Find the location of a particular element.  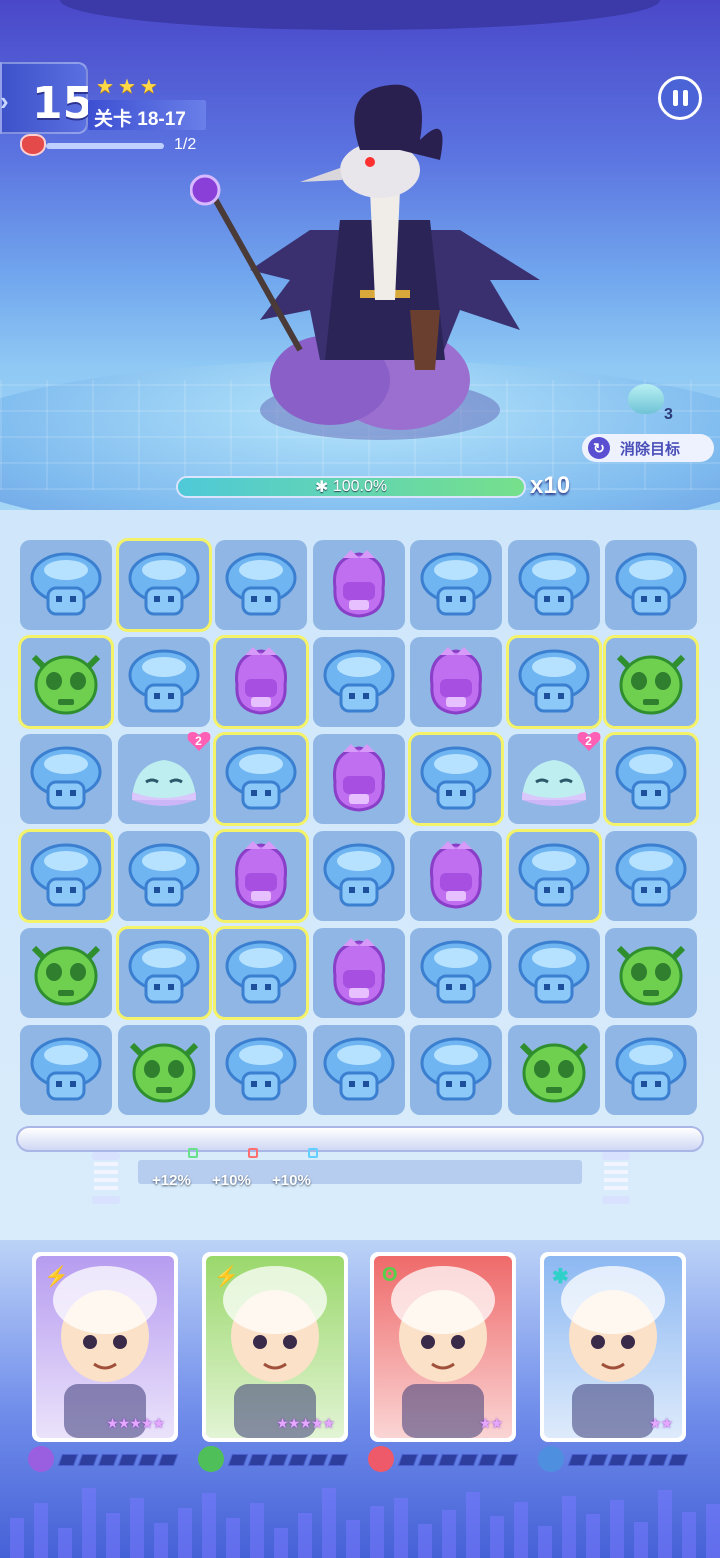

element-icon: ⚡ is located at coordinates (226, 1277).